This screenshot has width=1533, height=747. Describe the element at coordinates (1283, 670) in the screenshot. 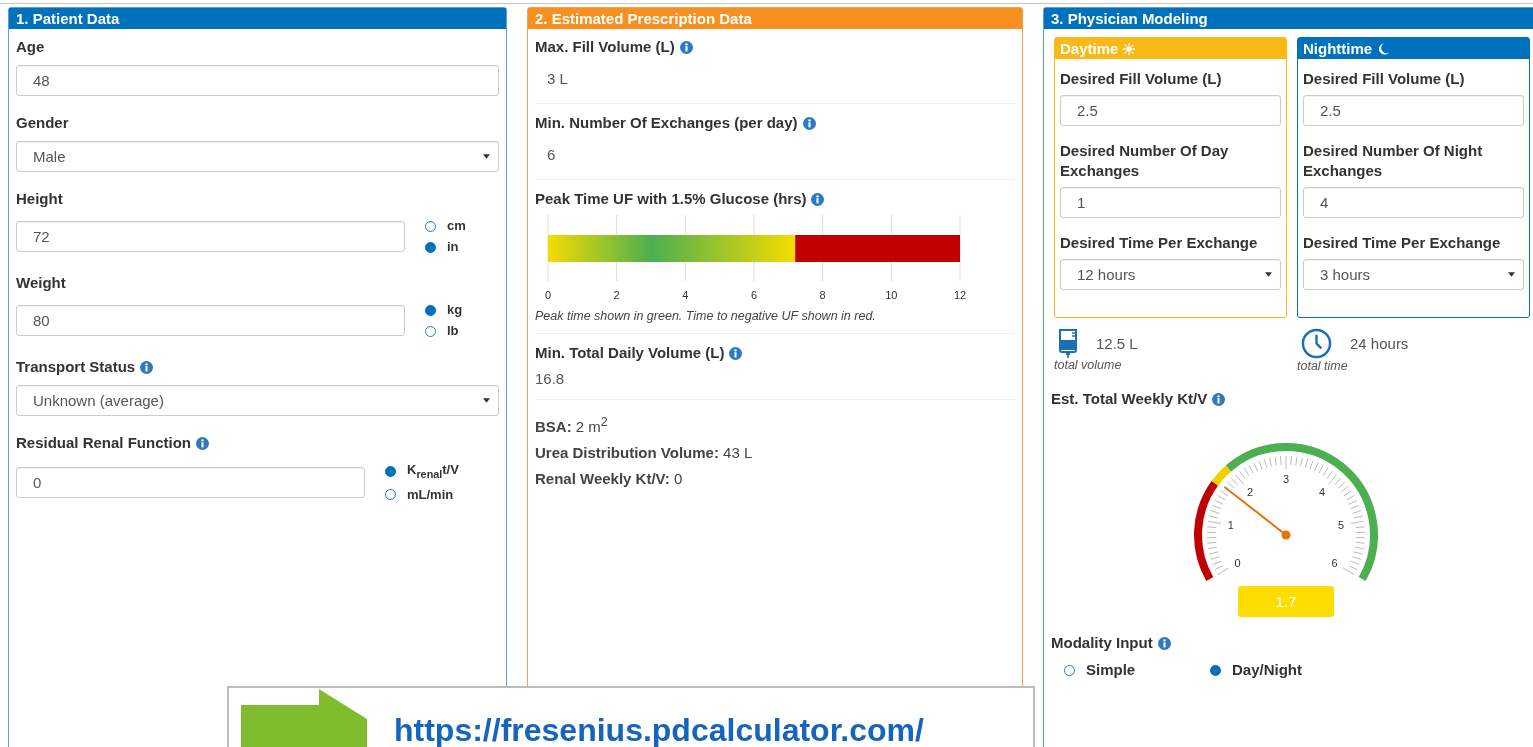

I see `radio-option: Day/Night` at that location.